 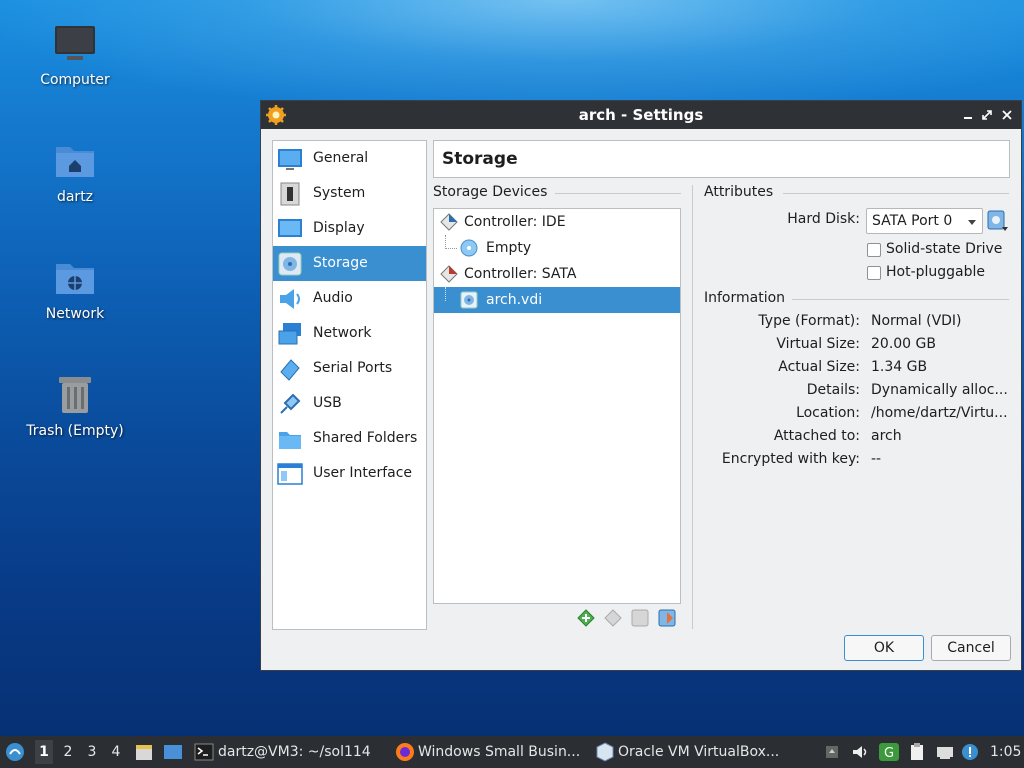 I want to click on nav-item-label: USB, so click(x=327, y=403).